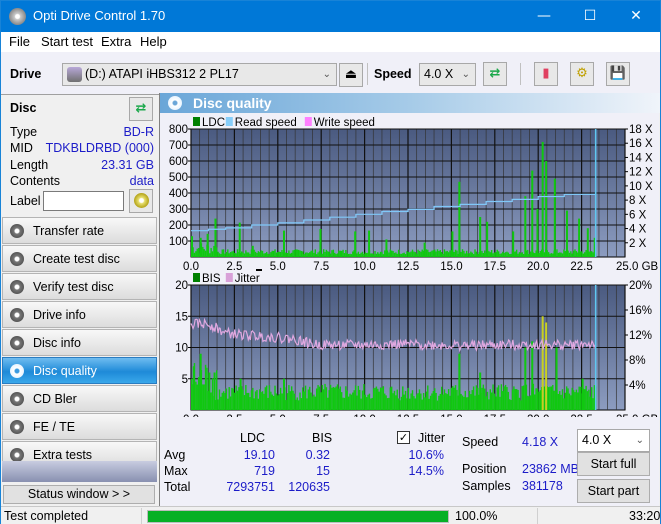 The image size is (661, 524). Describe the element at coordinates (211, 279) in the screenshot. I see `legend-label: BIS` at that location.